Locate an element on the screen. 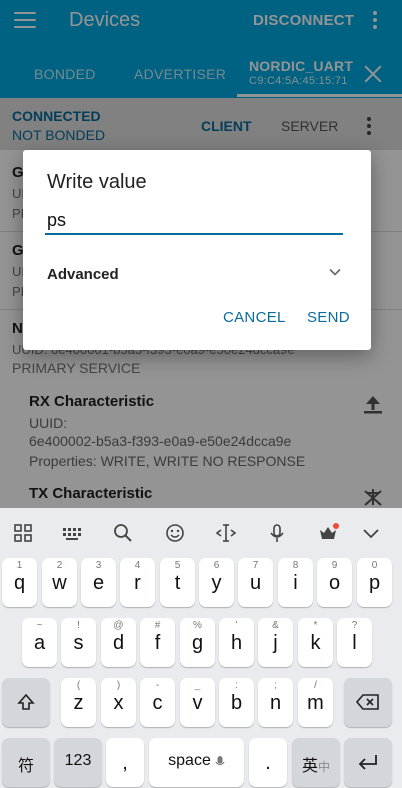 The height and width of the screenshot is (788, 402). shift-icon is located at coordinates (26, 701).